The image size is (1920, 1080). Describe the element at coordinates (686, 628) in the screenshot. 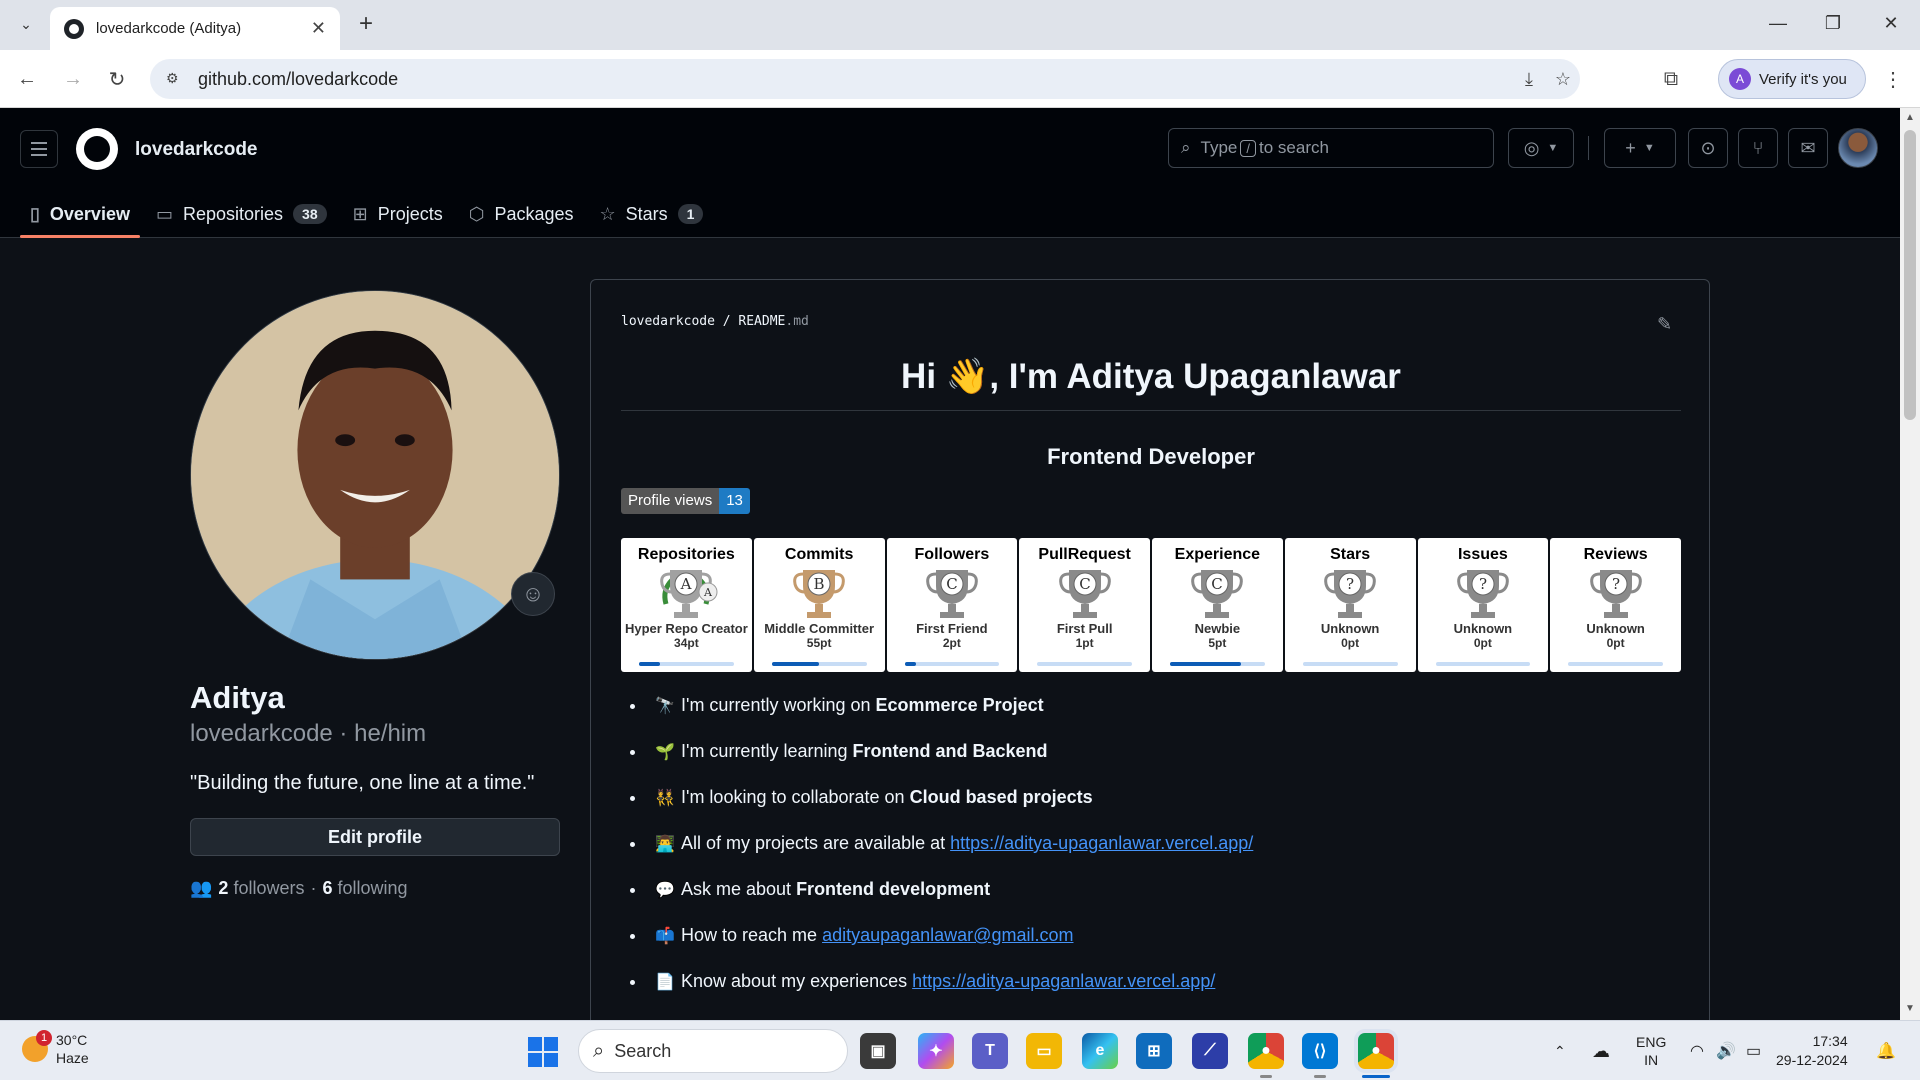

I see `trophy-rank: Hyper Repo Creator` at that location.